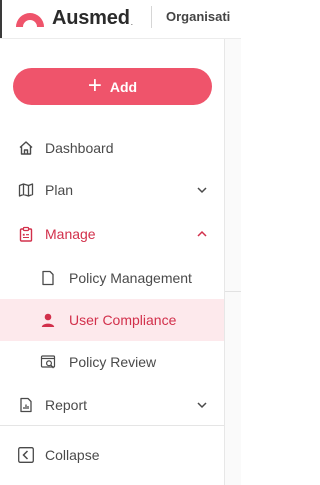 The height and width of the screenshot is (485, 320). Describe the element at coordinates (202, 234) in the screenshot. I see `chevron-up-icon` at that location.